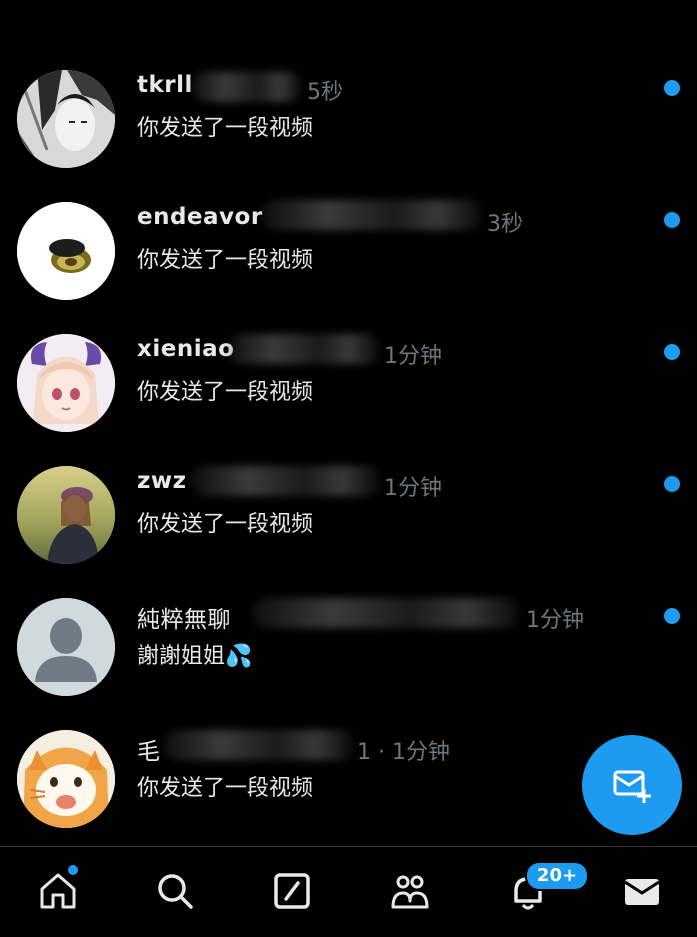 The width and height of the screenshot is (697, 937). I want to click on communities-icon, so click(410, 892).